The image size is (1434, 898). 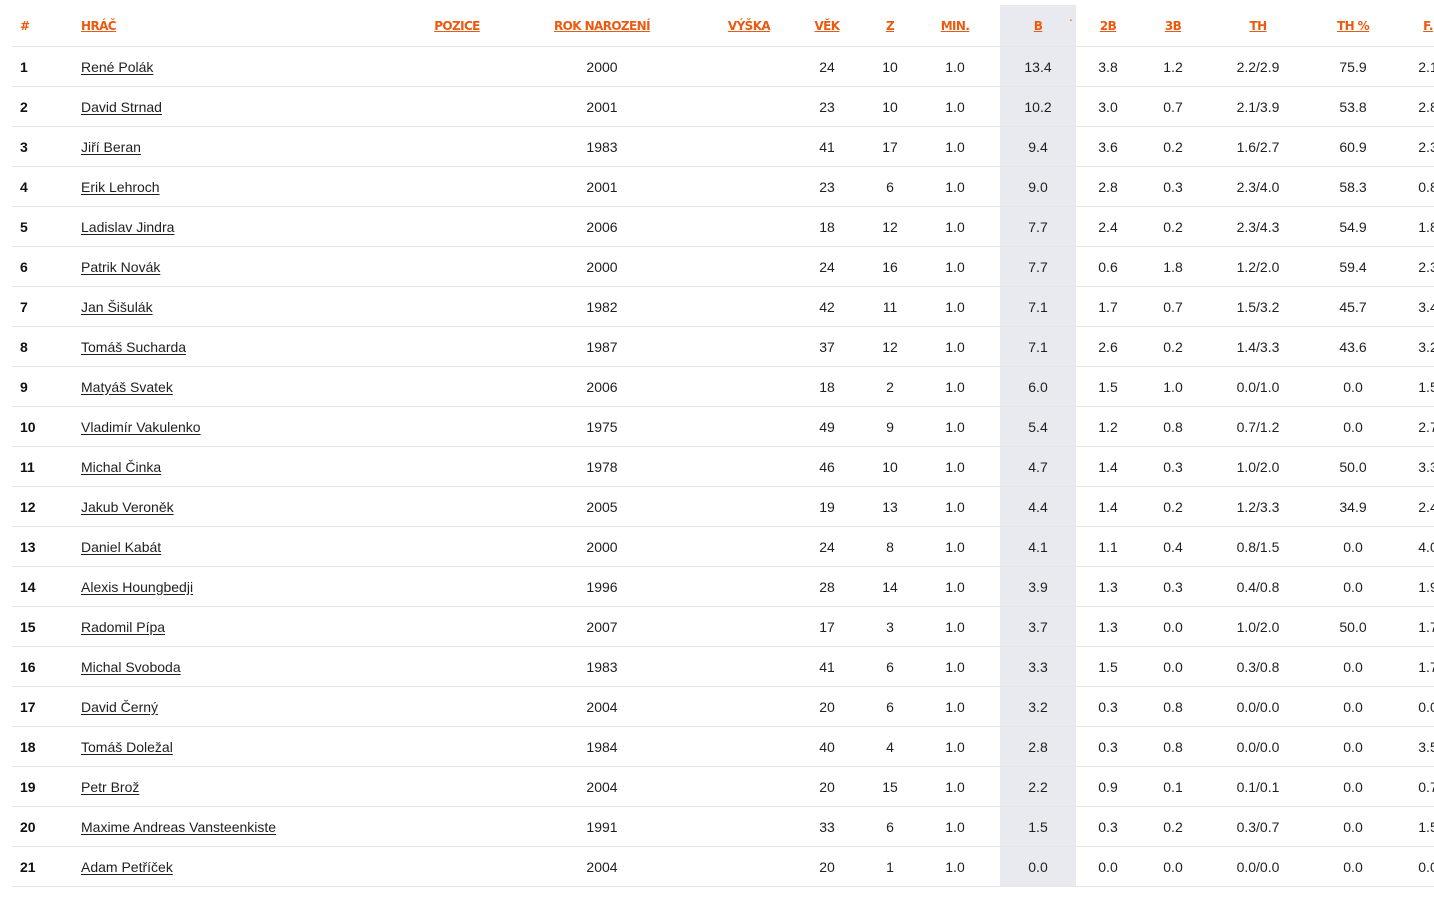 What do you see at coordinates (1173, 306) in the screenshot?
I see `three-pt-cell: 0.7` at bounding box center [1173, 306].